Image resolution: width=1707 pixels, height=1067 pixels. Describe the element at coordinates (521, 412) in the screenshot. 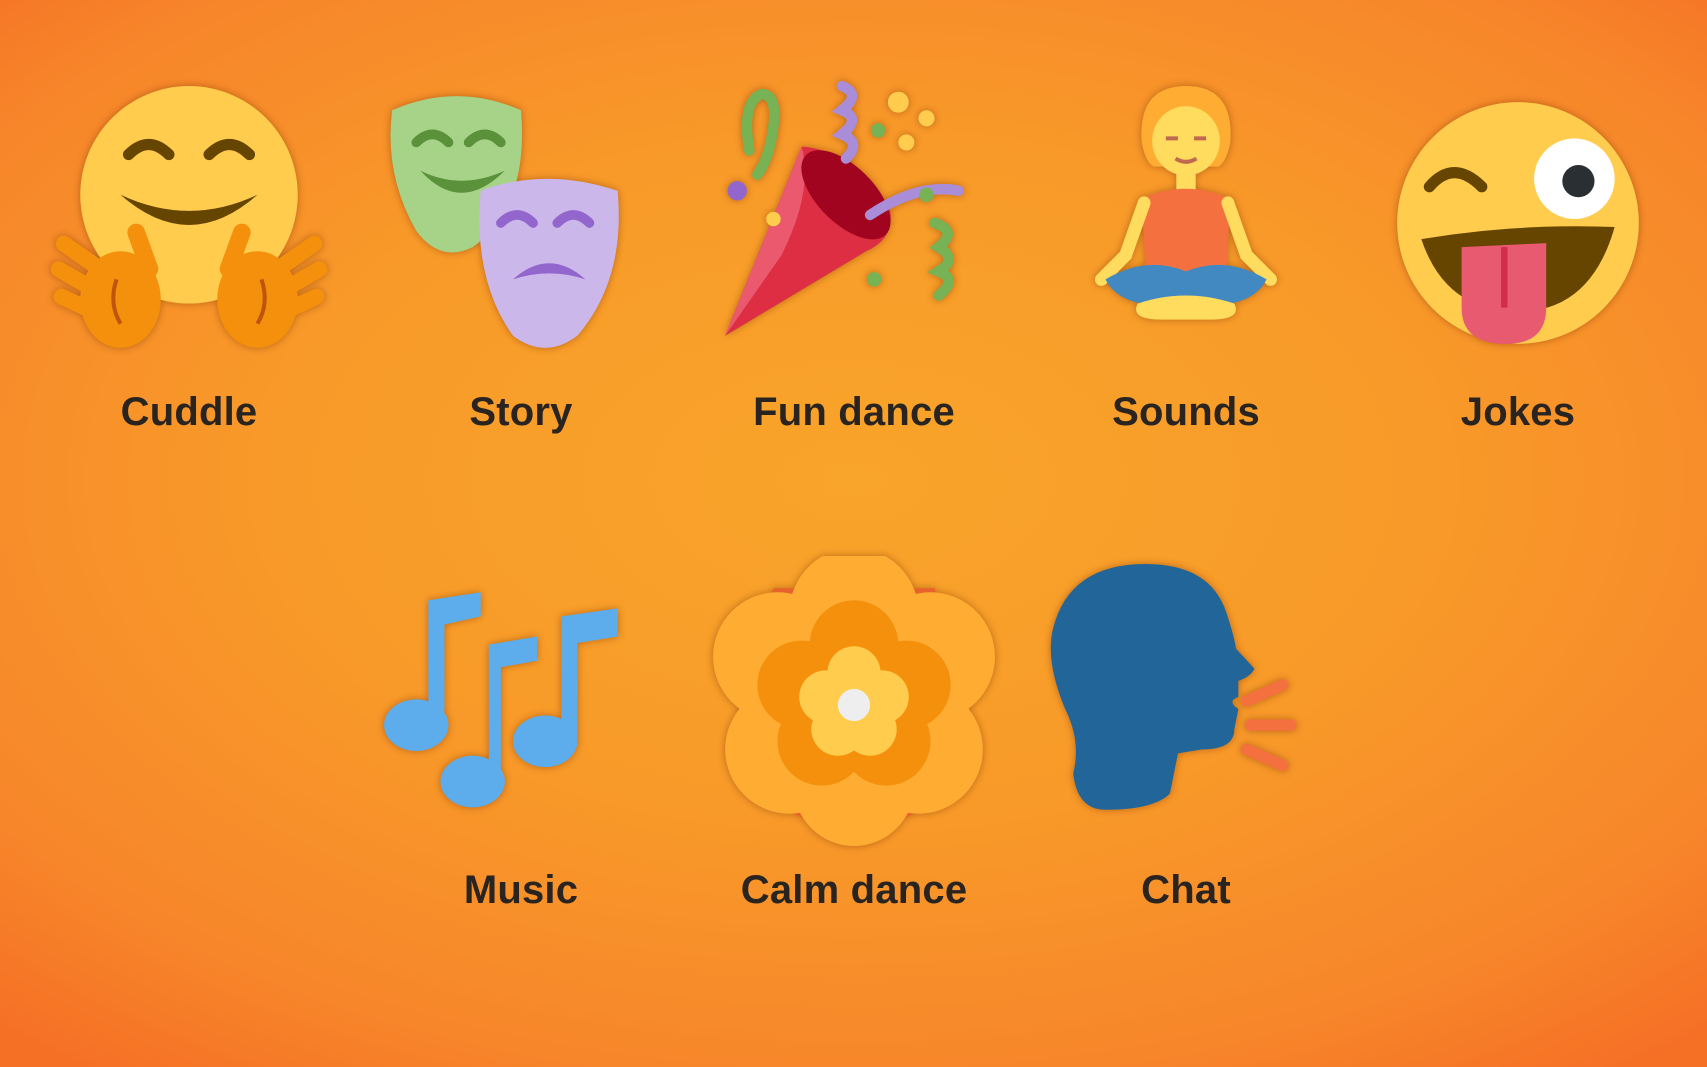

I see `activity-label: Story` at that location.